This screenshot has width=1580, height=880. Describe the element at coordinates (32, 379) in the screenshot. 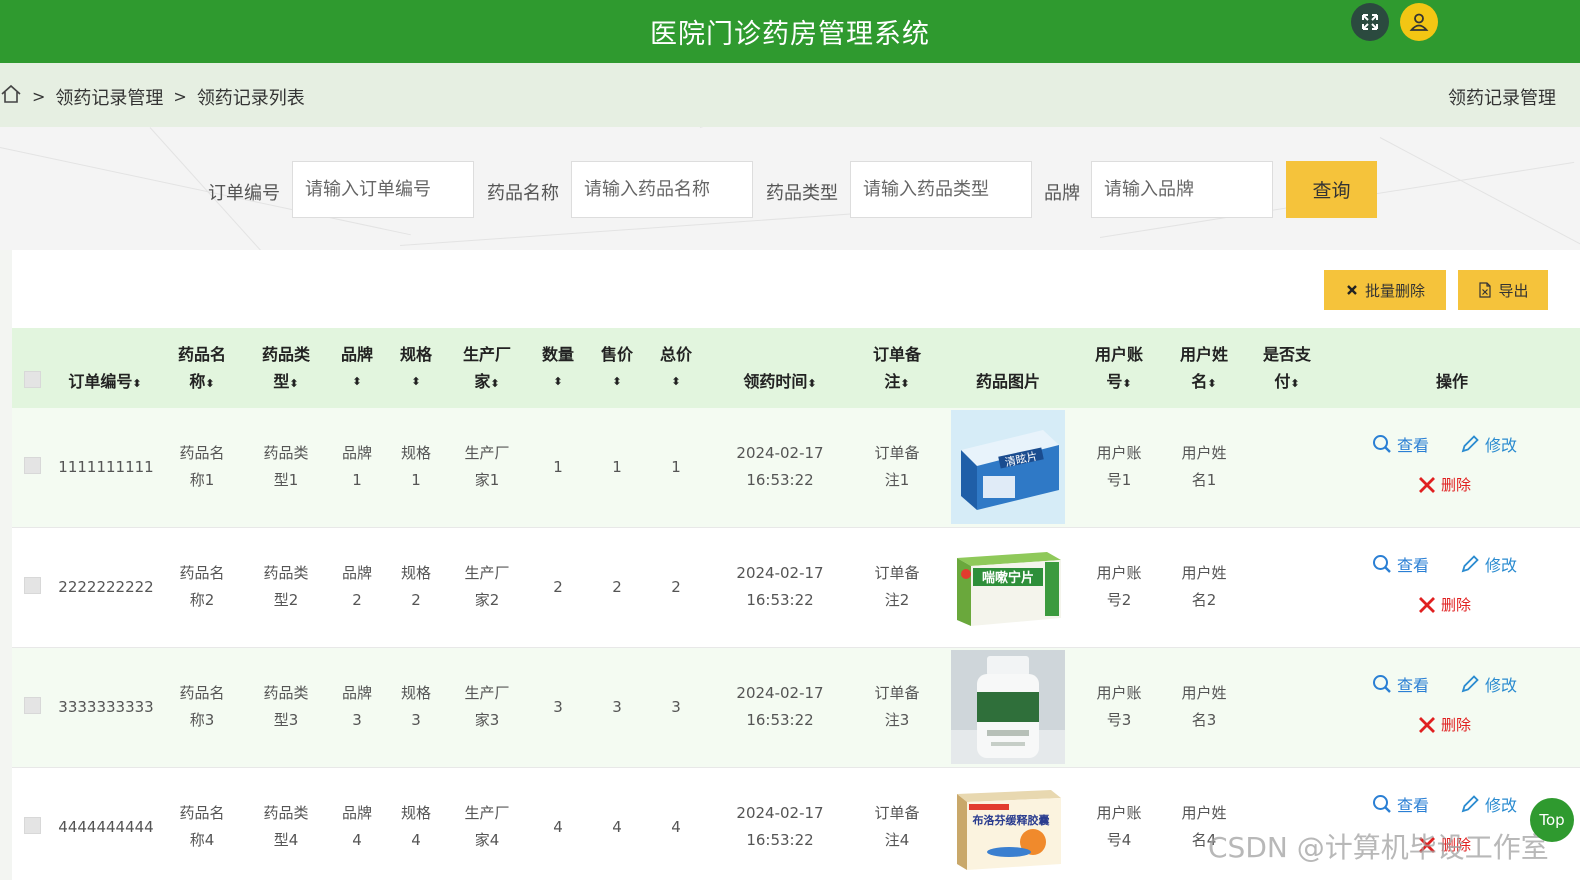

I see `select-all-checkbox` at that location.